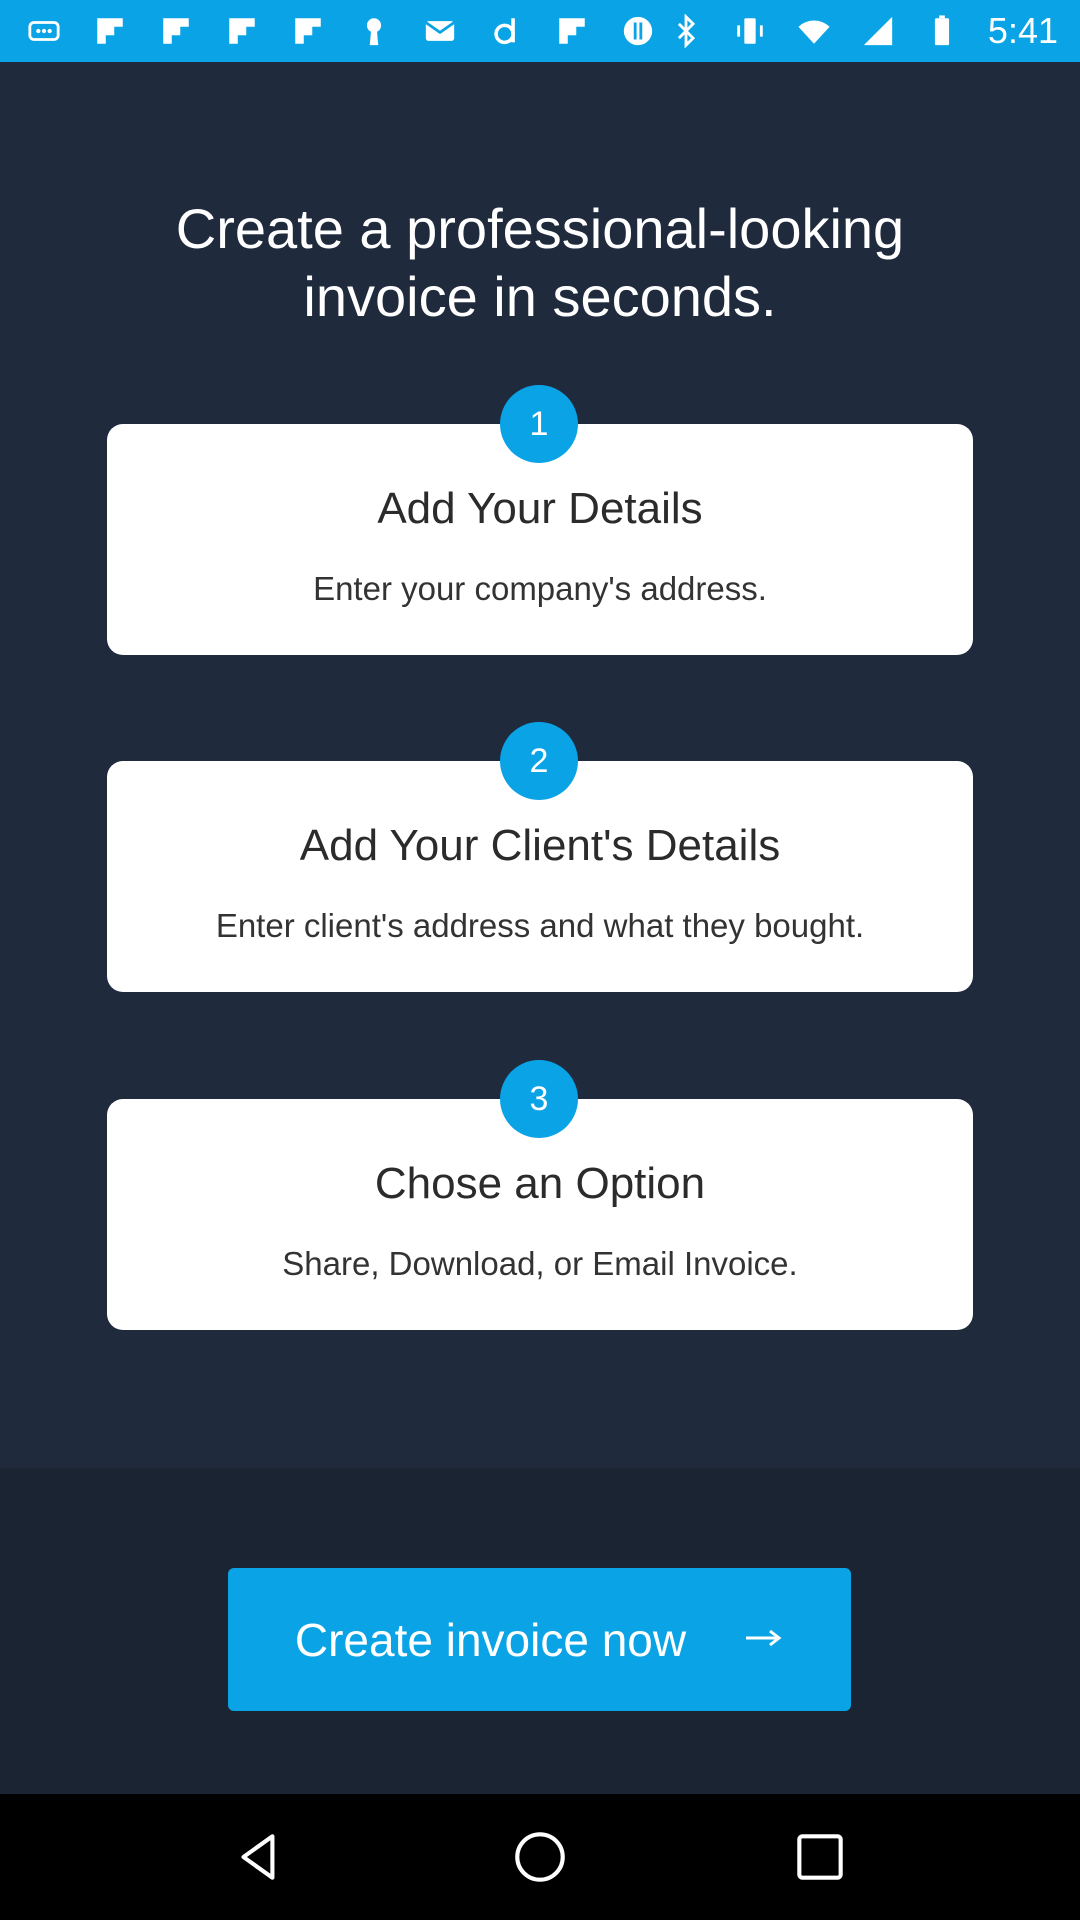 The image size is (1080, 1920). I want to click on create-invoice-label: Create invoice now, so click(490, 1639).